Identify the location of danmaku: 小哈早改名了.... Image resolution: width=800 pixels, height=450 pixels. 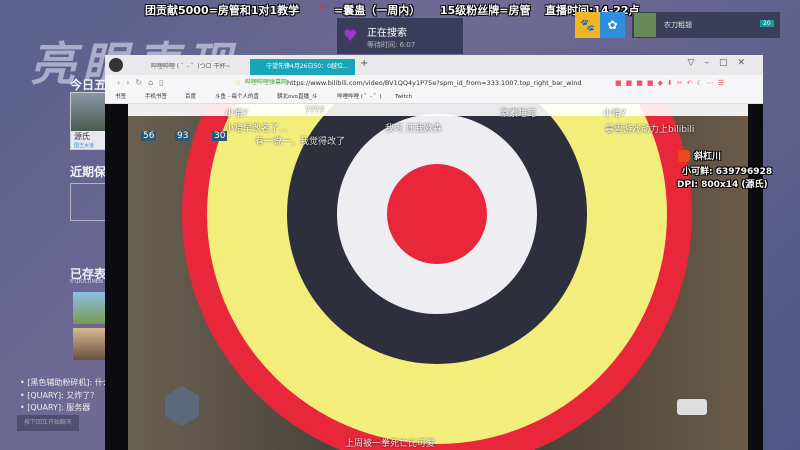
(256, 129).